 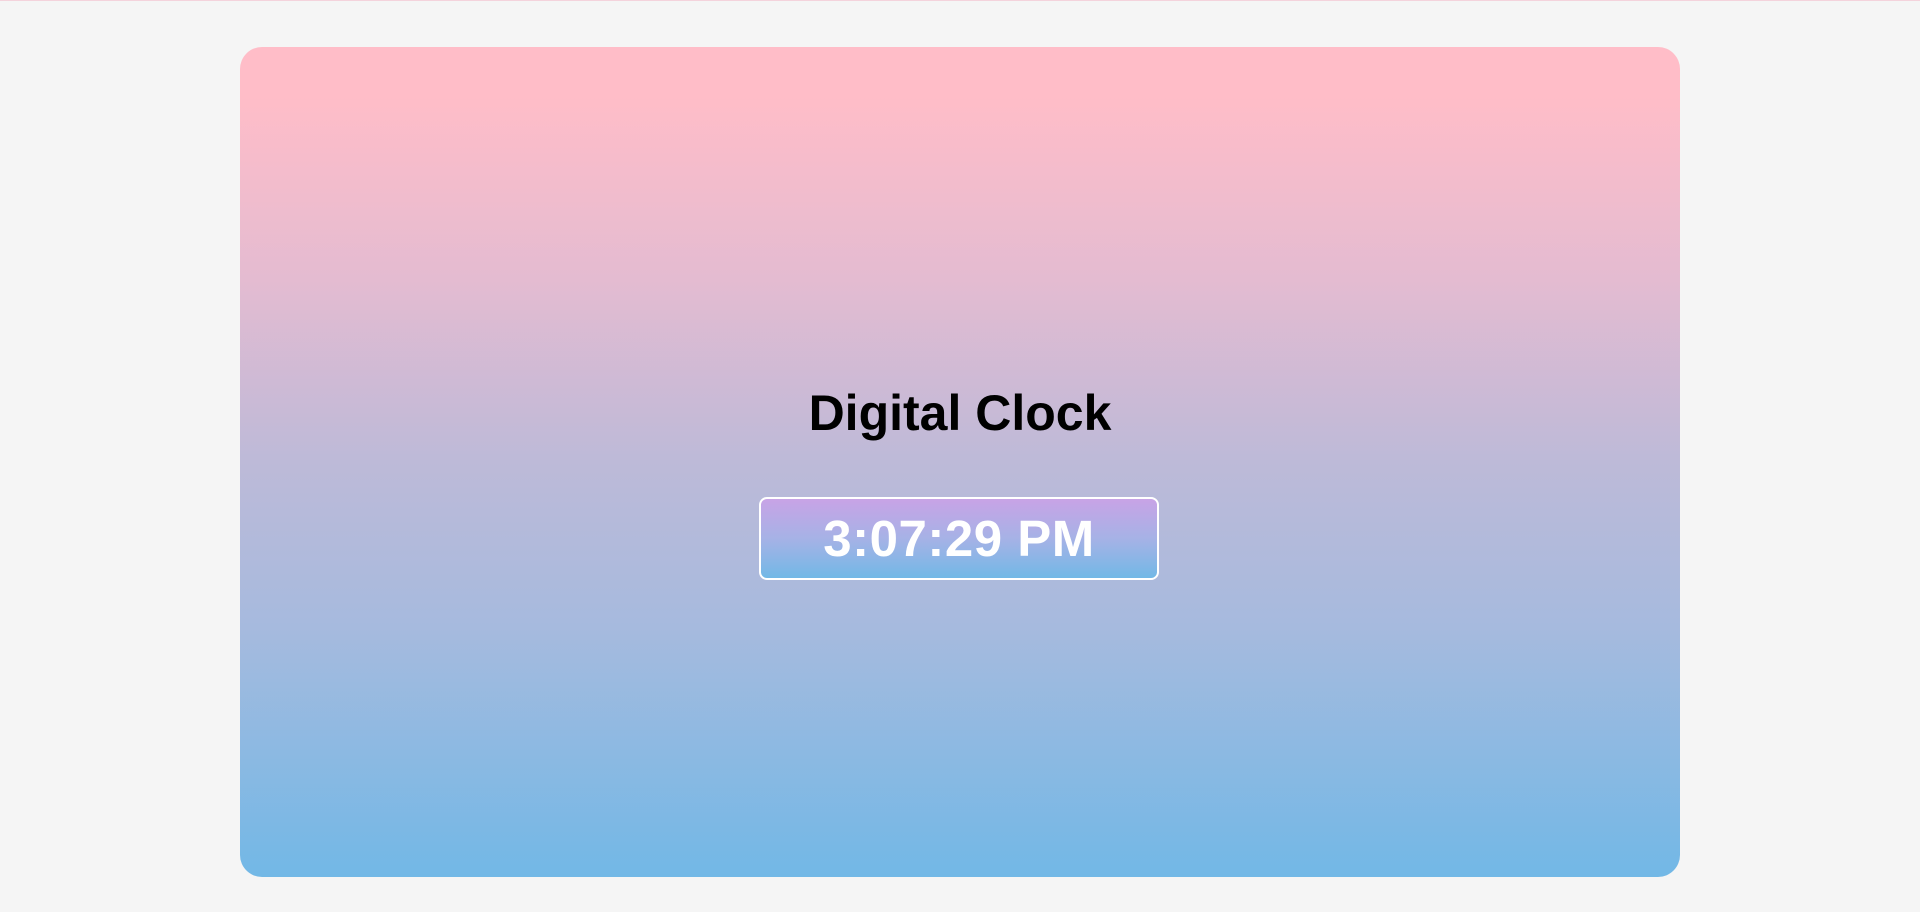 What do you see at coordinates (960, 413) in the screenshot?
I see `page-title: Digital Clock` at bounding box center [960, 413].